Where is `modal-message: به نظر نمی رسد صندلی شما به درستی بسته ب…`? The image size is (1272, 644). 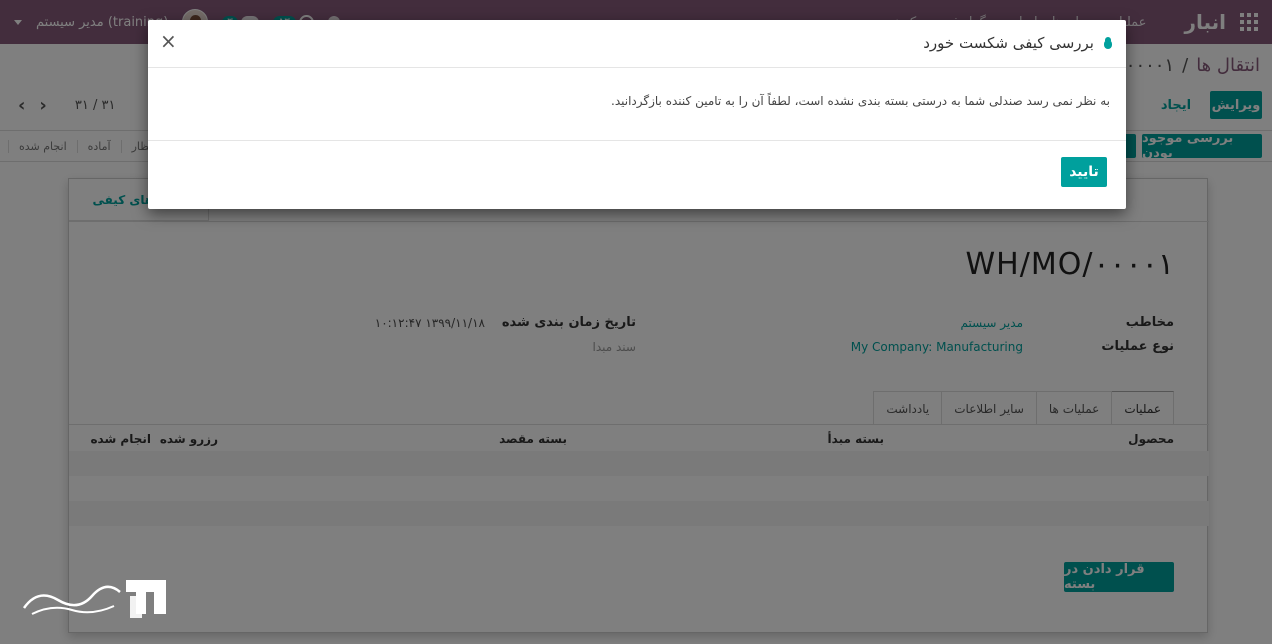
modal-message: به نظر نمی رسد صندلی شما به درستی بسته ب… is located at coordinates (860, 101).